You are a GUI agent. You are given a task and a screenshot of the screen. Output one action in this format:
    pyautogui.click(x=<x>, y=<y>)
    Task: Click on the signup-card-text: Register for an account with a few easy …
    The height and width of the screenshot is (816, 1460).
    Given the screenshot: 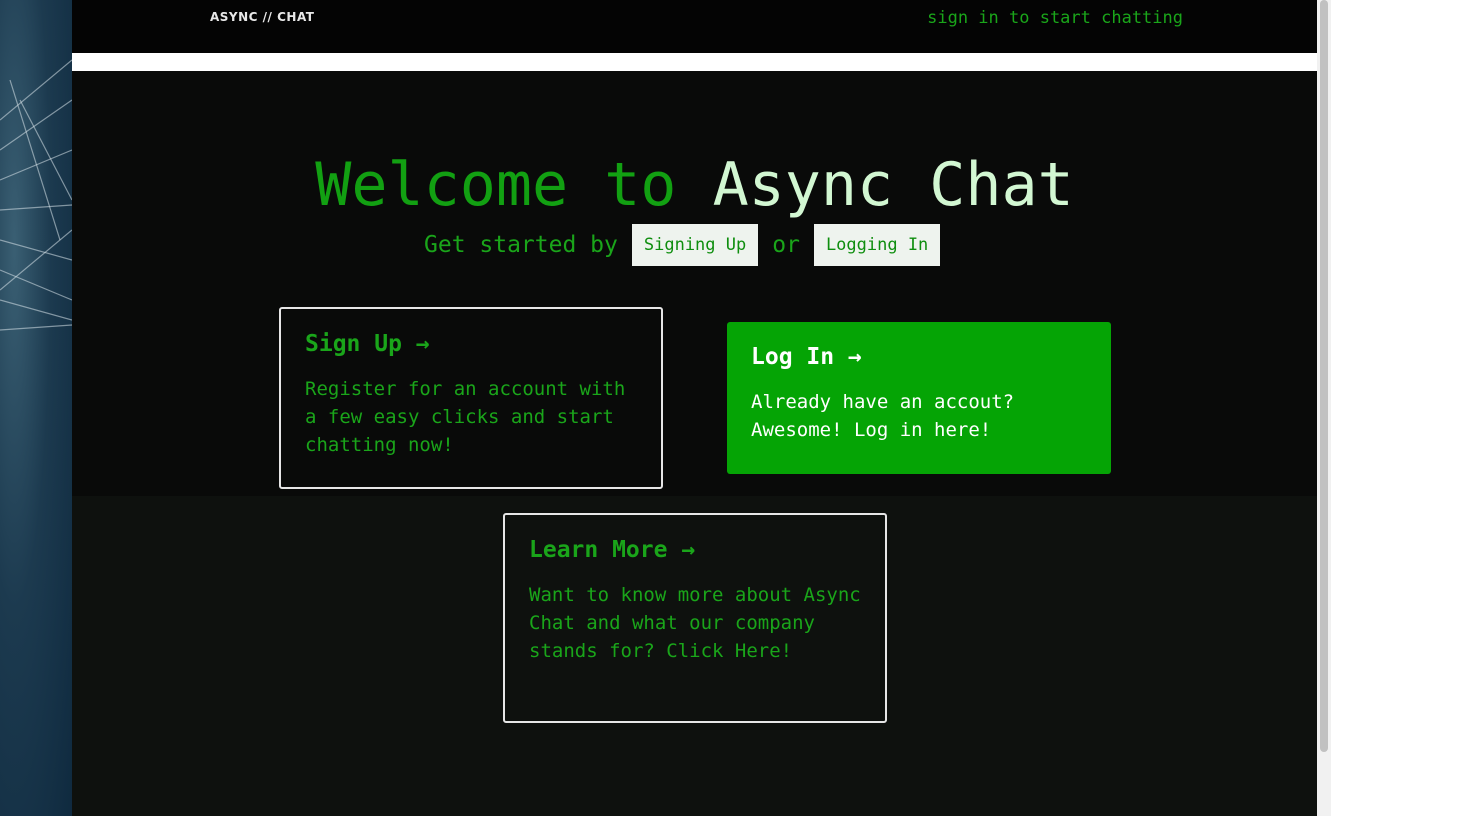 What is the action you would take?
    pyautogui.click(x=465, y=417)
    